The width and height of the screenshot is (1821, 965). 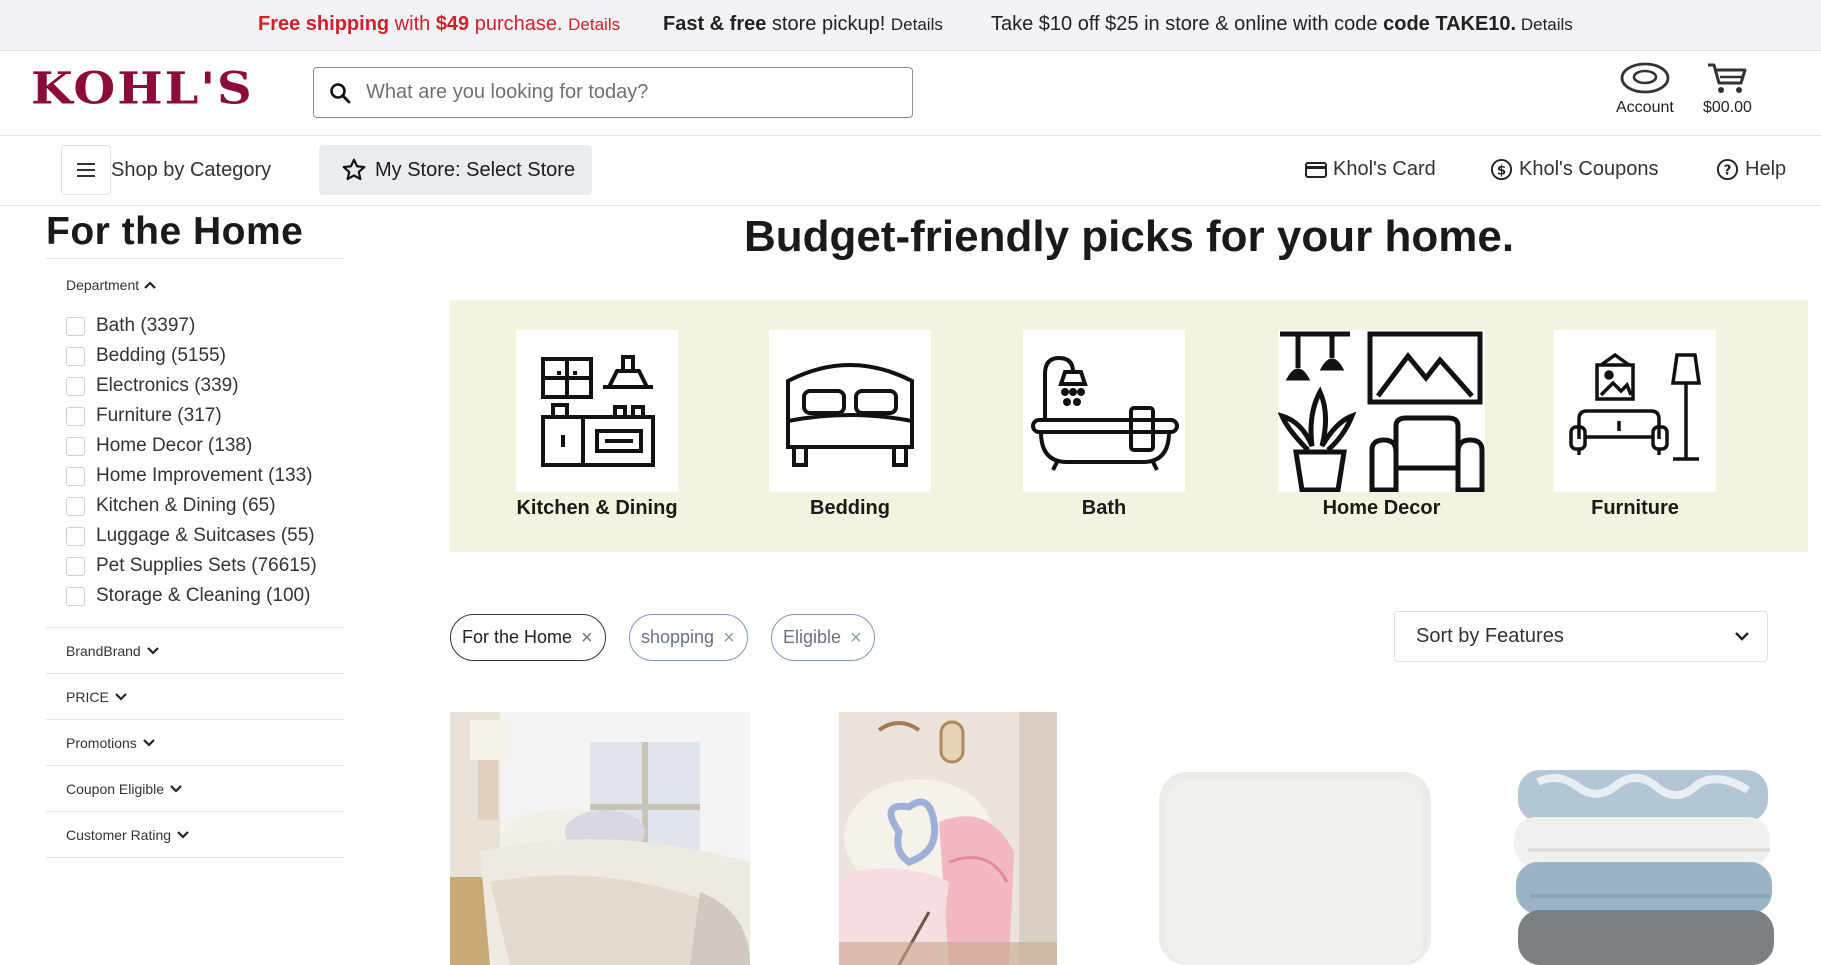 I want to click on product-image-bed, so click(x=600, y=838).